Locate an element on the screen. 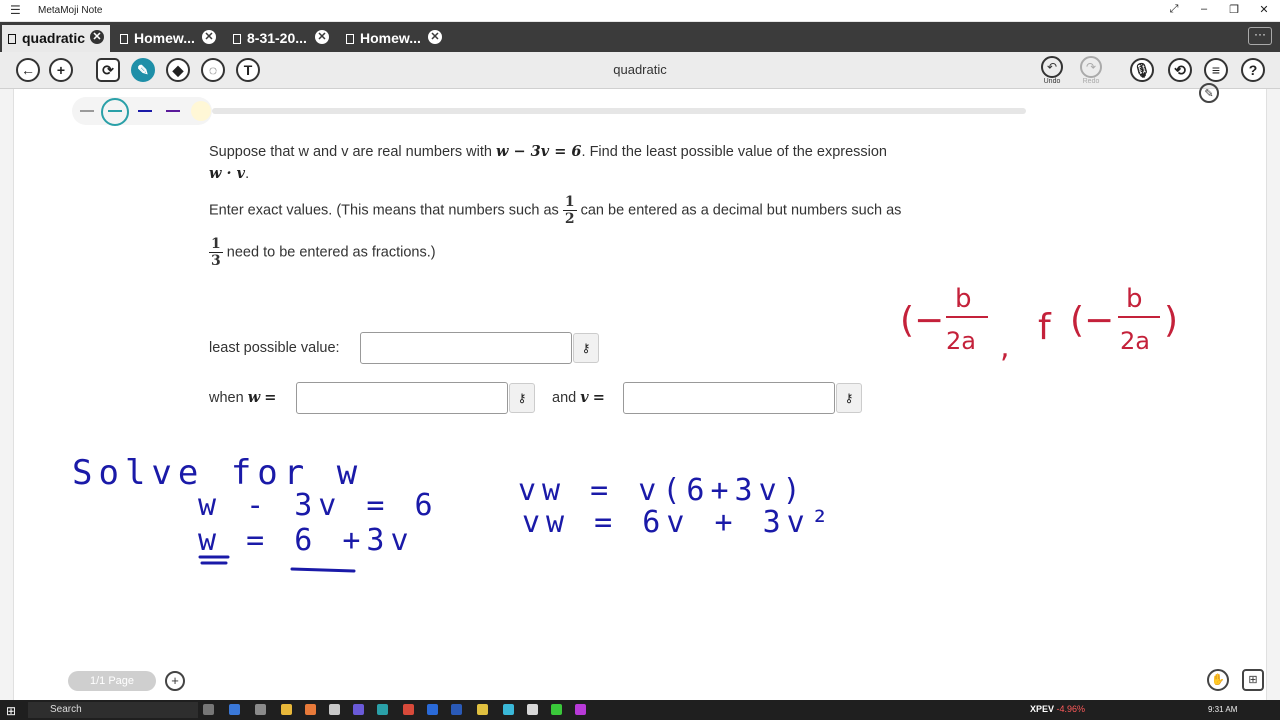 The height and width of the screenshot is (720, 1280). app-title: MetaMoji Note is located at coordinates (70, 10).